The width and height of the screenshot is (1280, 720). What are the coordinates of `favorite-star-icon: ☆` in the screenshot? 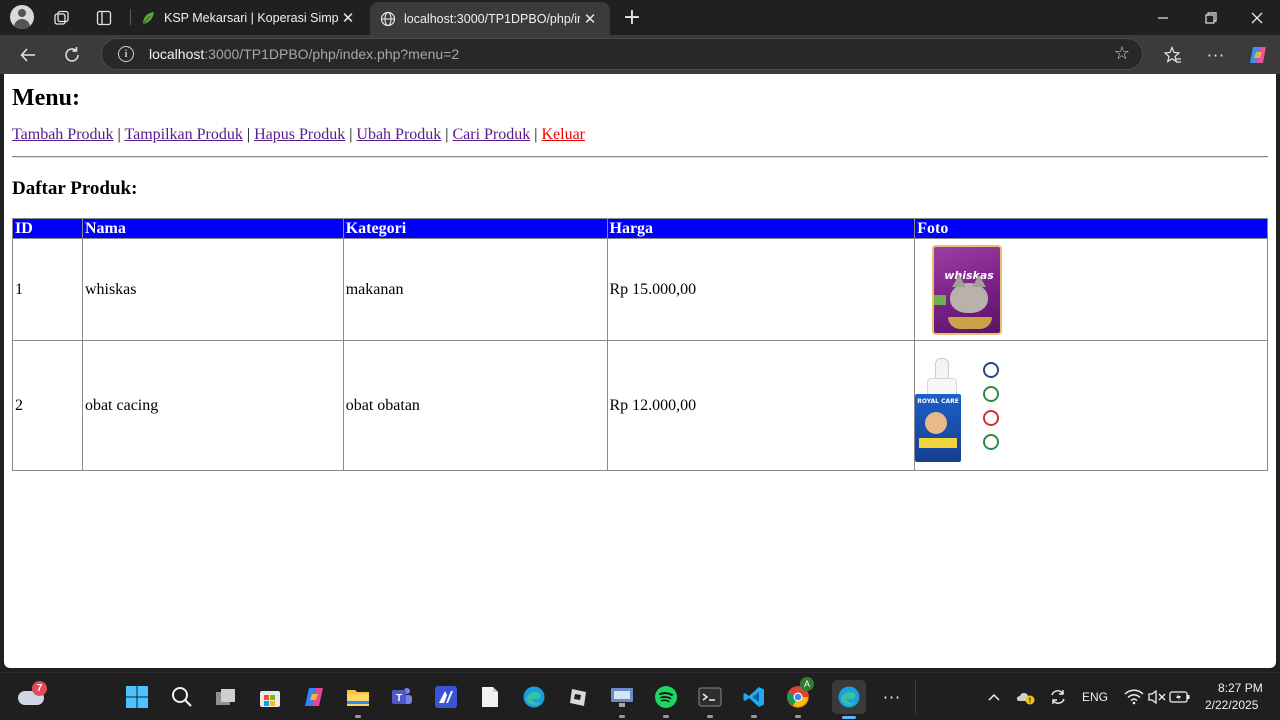 It's located at (1122, 53).